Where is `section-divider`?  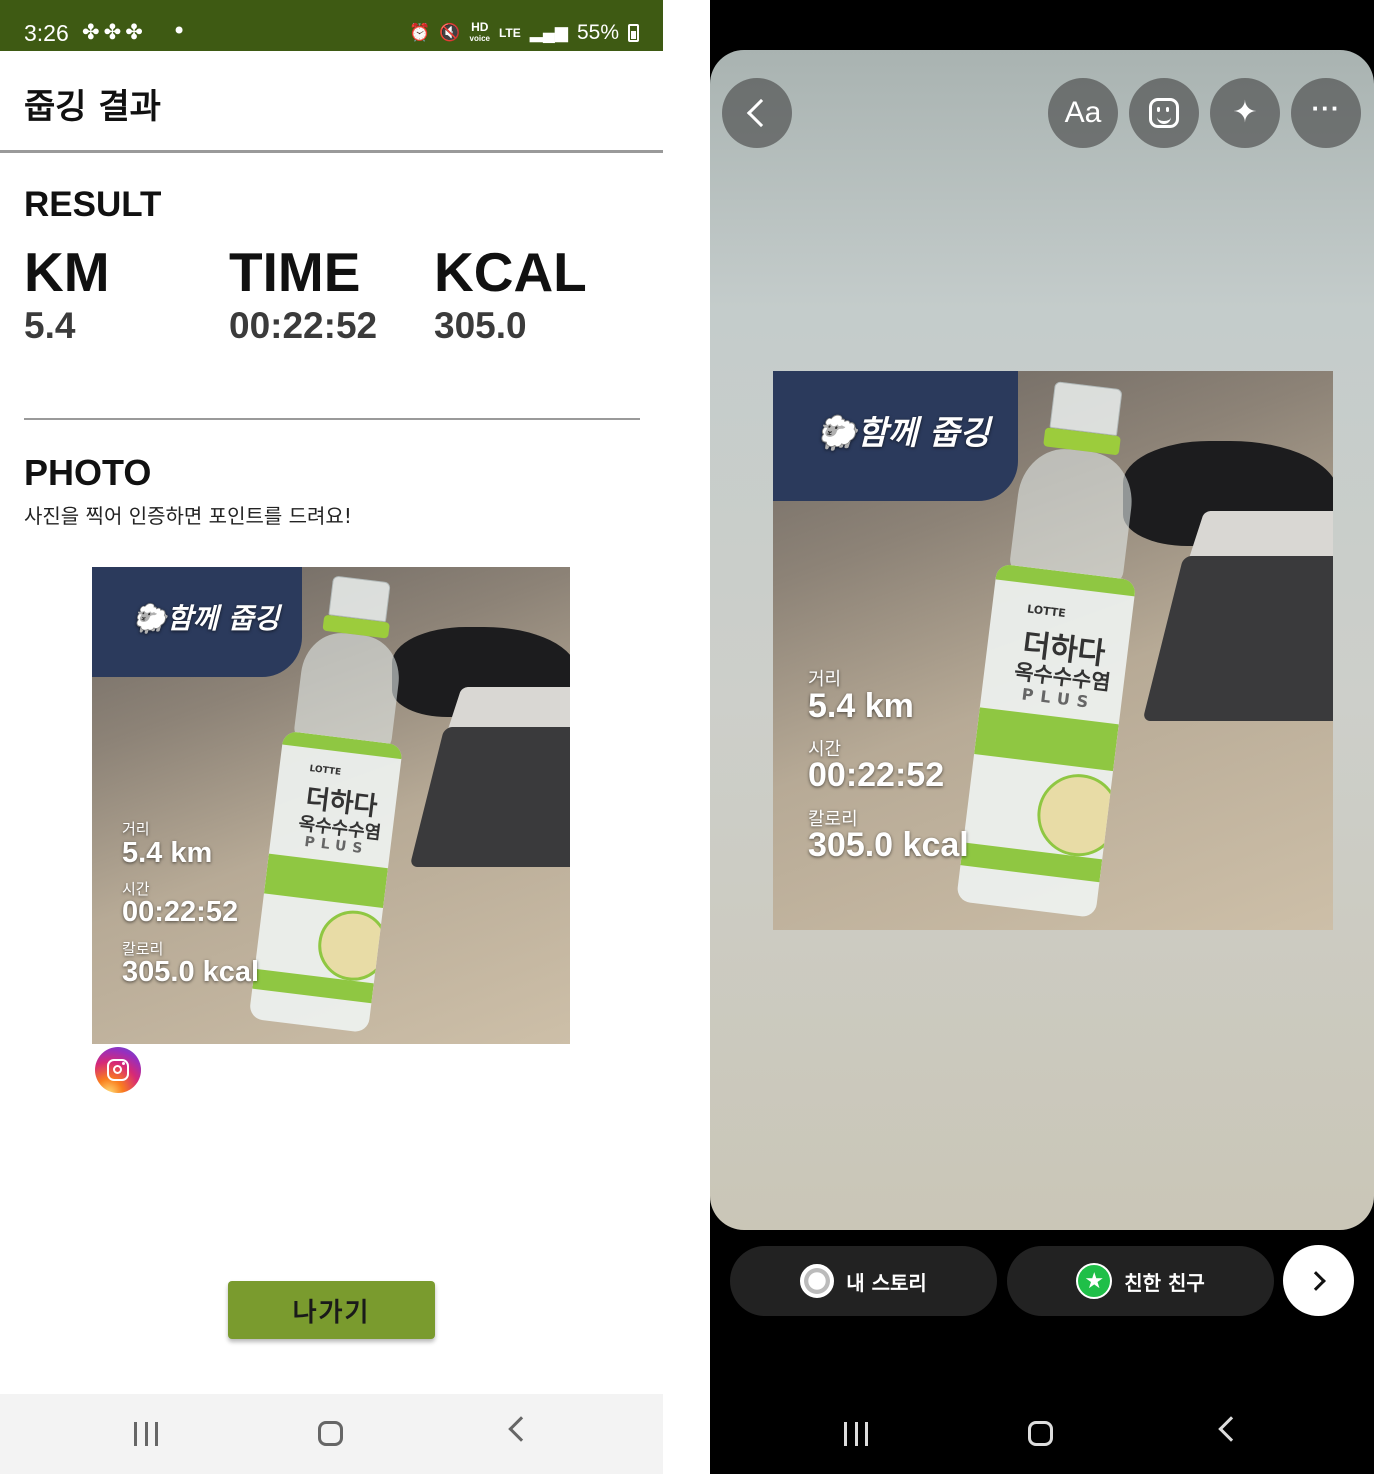
section-divider is located at coordinates (332, 419).